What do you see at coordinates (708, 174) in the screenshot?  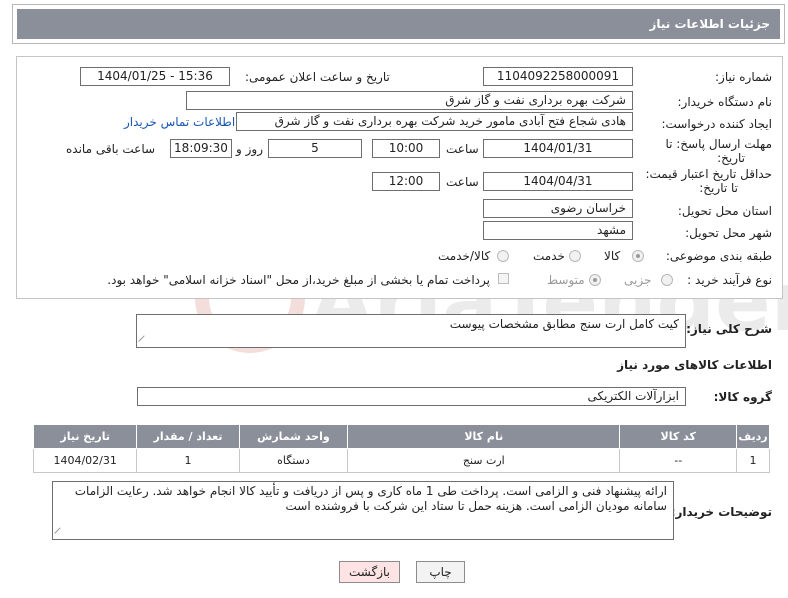 I see `validity-label: حداقل تاریخ اعتبار قیمت:` at bounding box center [708, 174].